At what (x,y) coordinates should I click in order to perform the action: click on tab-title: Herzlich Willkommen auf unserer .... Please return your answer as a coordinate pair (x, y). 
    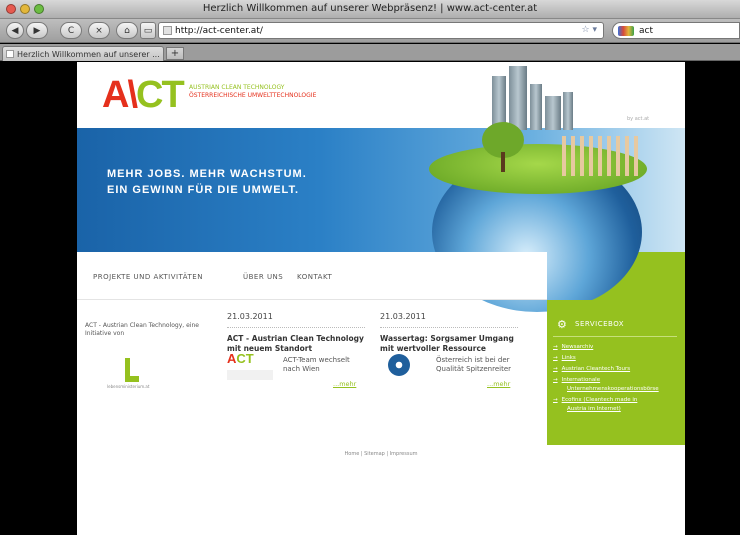
    Looking at the image, I should click on (88, 54).